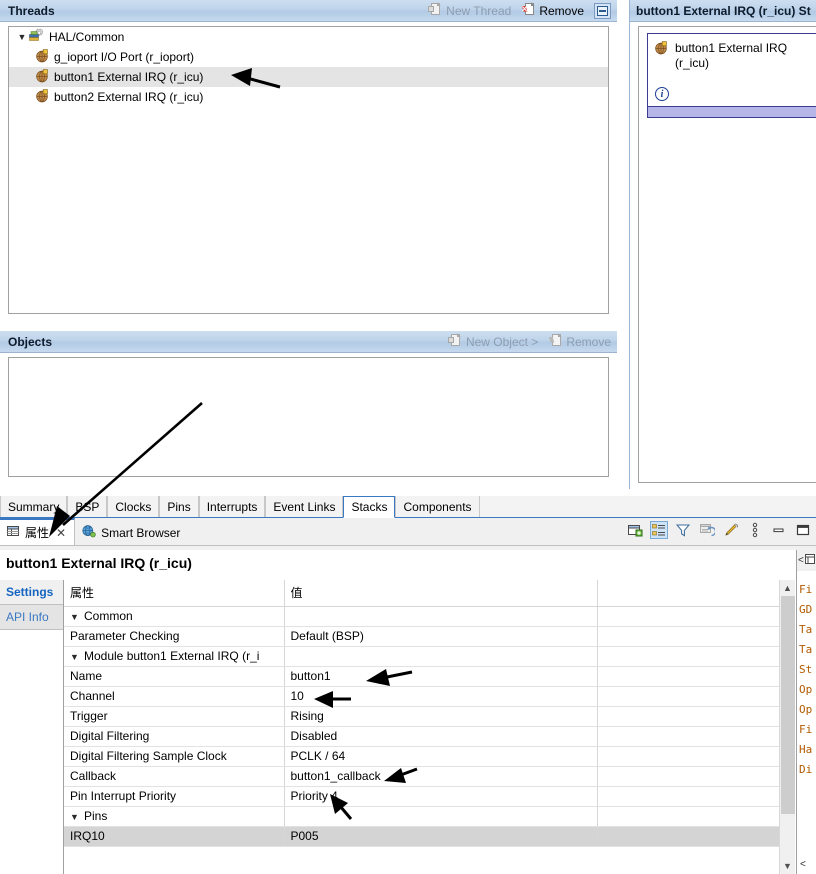 The height and width of the screenshot is (874, 816). Describe the element at coordinates (662, 94) in the screenshot. I see `info-icon: i` at that location.